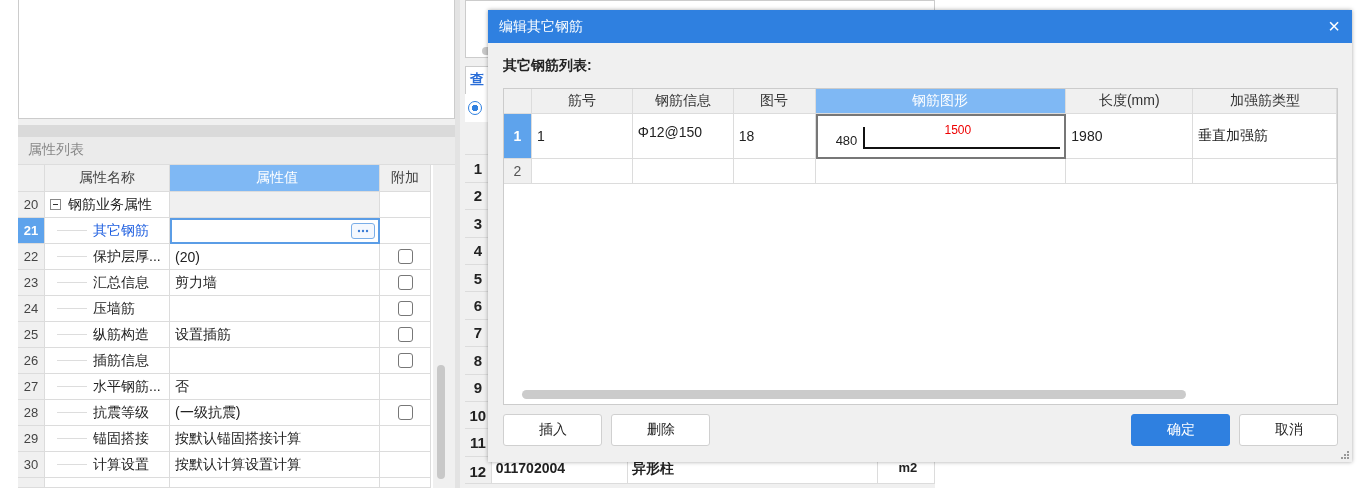  Describe the element at coordinates (275, 439) in the screenshot. I see `table-cell: 按默认锚固搭接计算` at that location.